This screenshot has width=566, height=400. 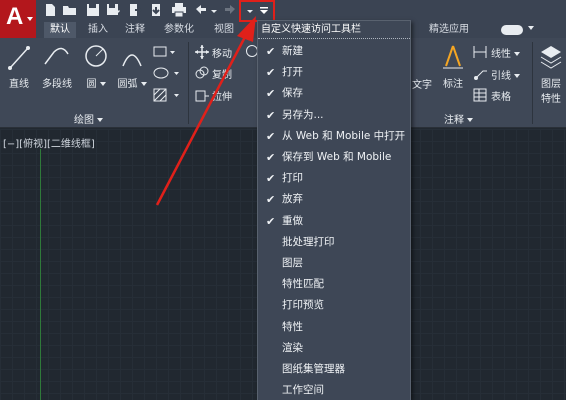 What do you see at coordinates (113, 10) in the screenshot?
I see `save-as-icon` at bounding box center [113, 10].